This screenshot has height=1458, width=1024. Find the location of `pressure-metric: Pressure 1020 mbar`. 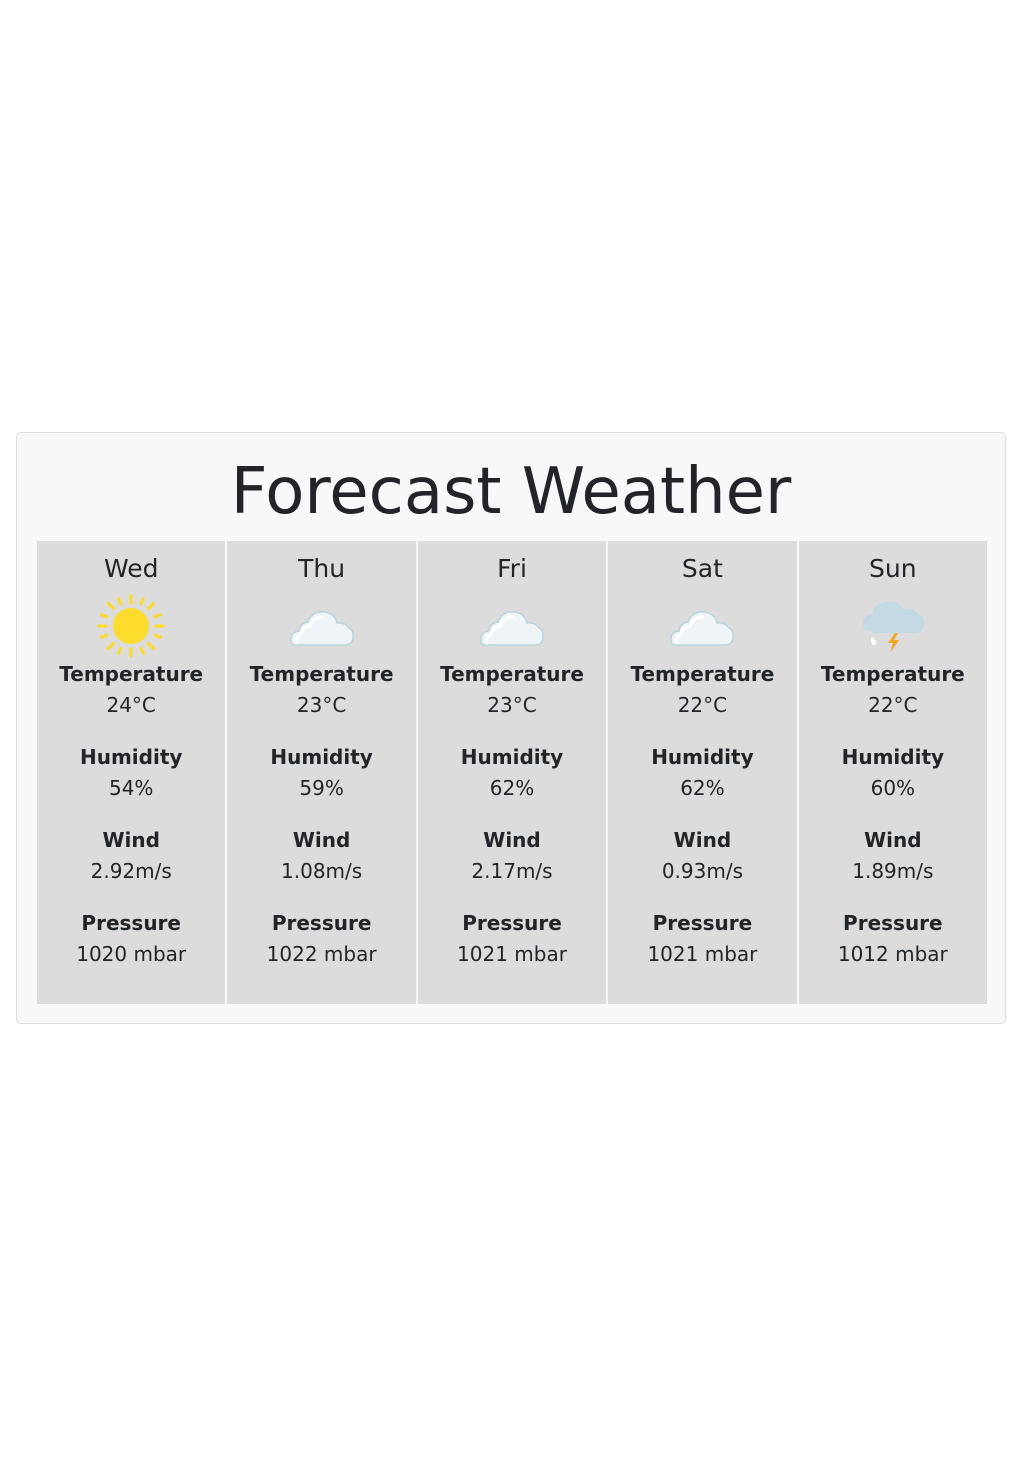

pressure-metric: Pressure 1020 mbar is located at coordinates (131, 938).